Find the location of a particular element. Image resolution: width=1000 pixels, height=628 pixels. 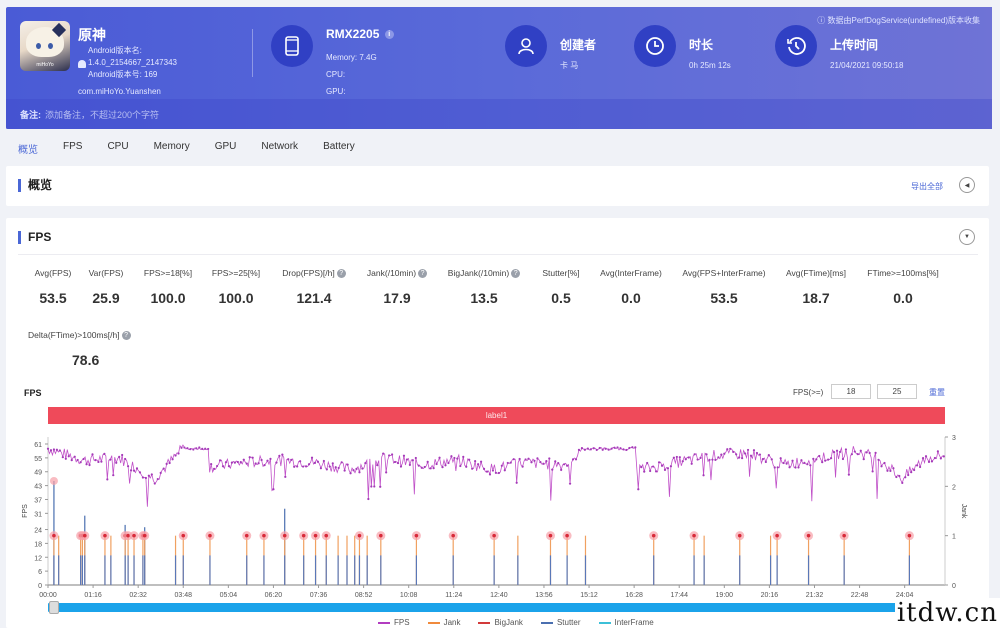

creator-title: 创建者 is located at coordinates (578, 45).